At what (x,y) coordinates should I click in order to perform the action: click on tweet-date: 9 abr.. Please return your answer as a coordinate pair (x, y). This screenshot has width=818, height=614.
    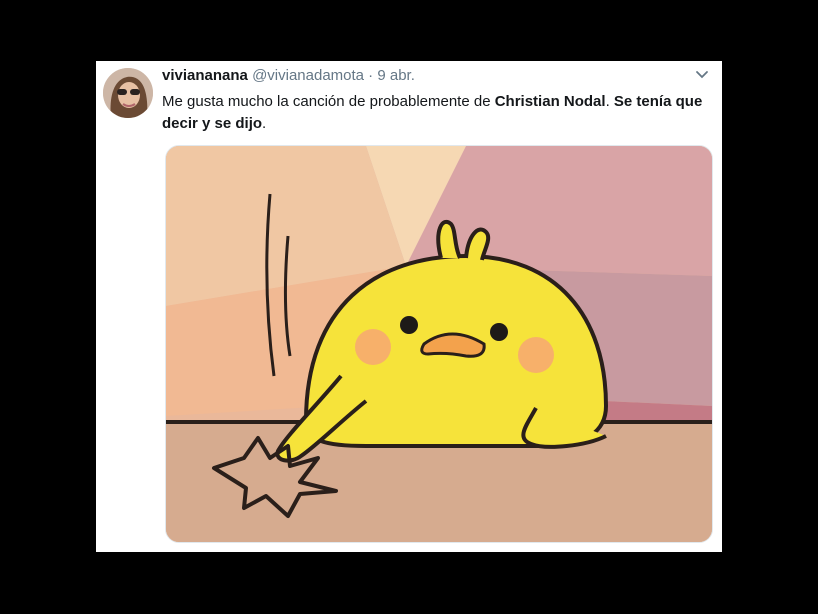
    Looking at the image, I should click on (396, 75).